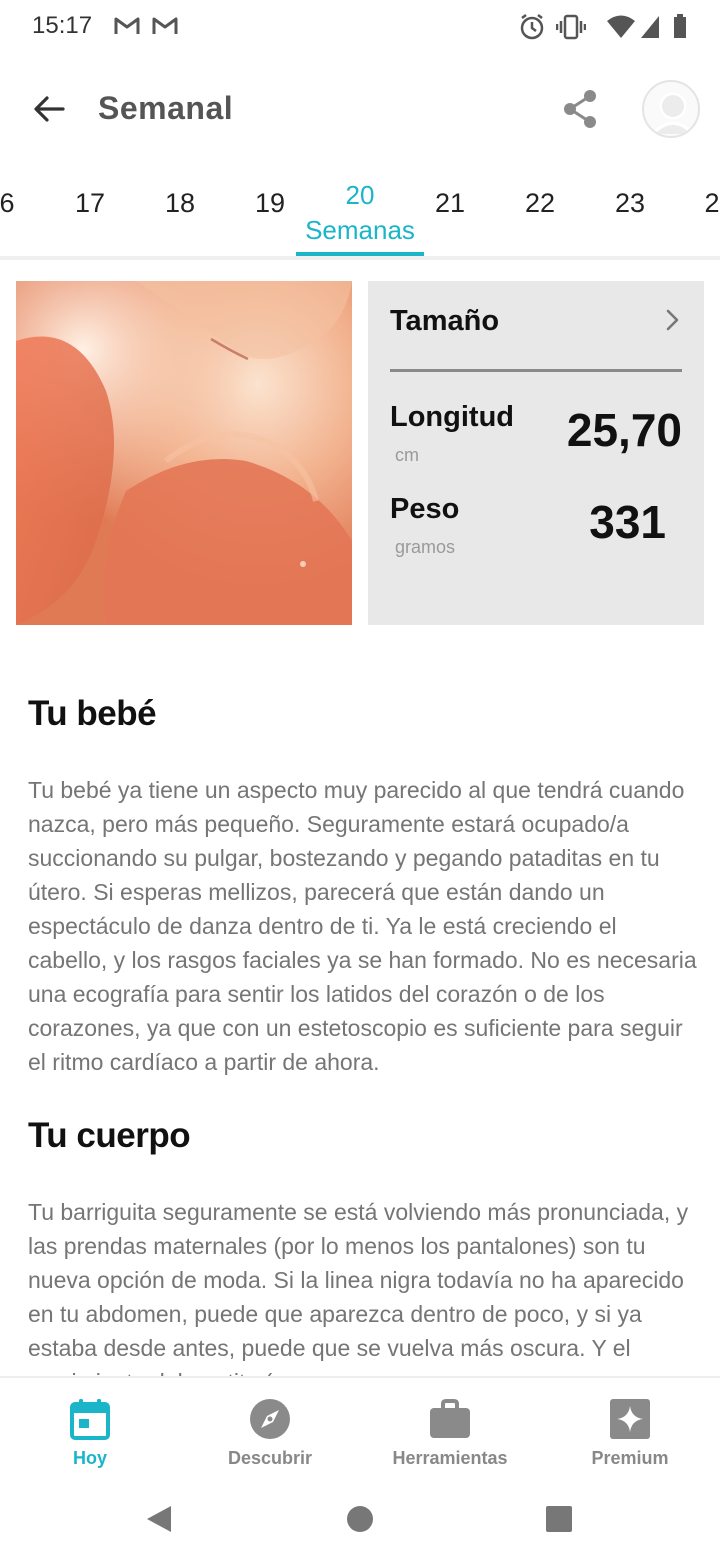 The image size is (720, 1560). Describe the element at coordinates (360, 195) in the screenshot. I see `active-week-number: 20` at that location.